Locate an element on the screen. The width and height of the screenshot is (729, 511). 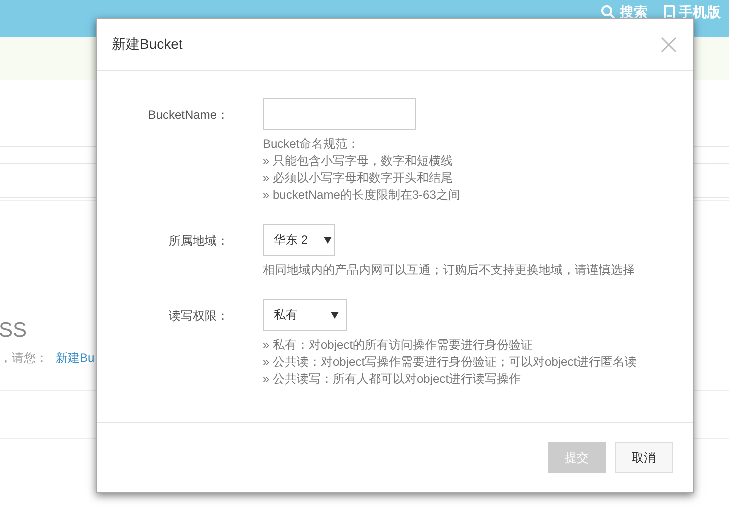
field-label: 所属地域： is located at coordinates (199, 241).